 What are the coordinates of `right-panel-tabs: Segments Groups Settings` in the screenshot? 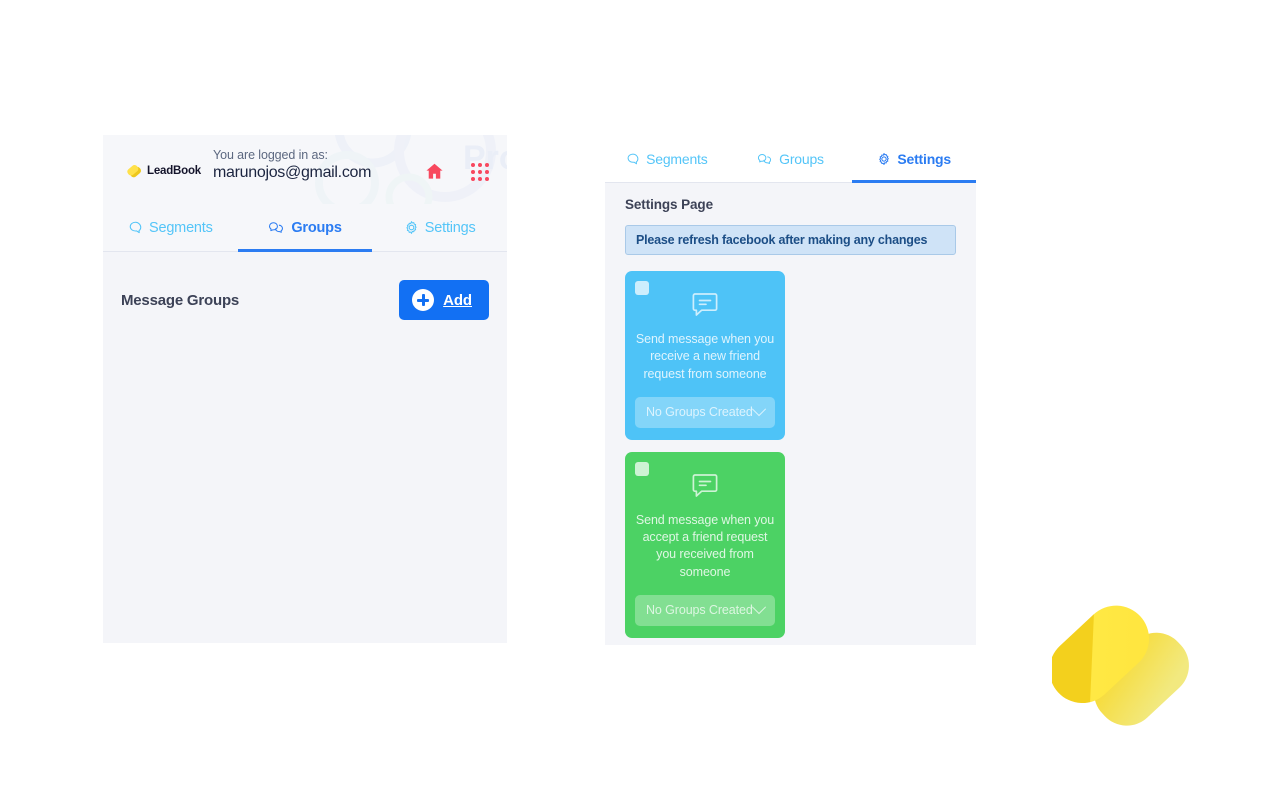 It's located at (790, 159).